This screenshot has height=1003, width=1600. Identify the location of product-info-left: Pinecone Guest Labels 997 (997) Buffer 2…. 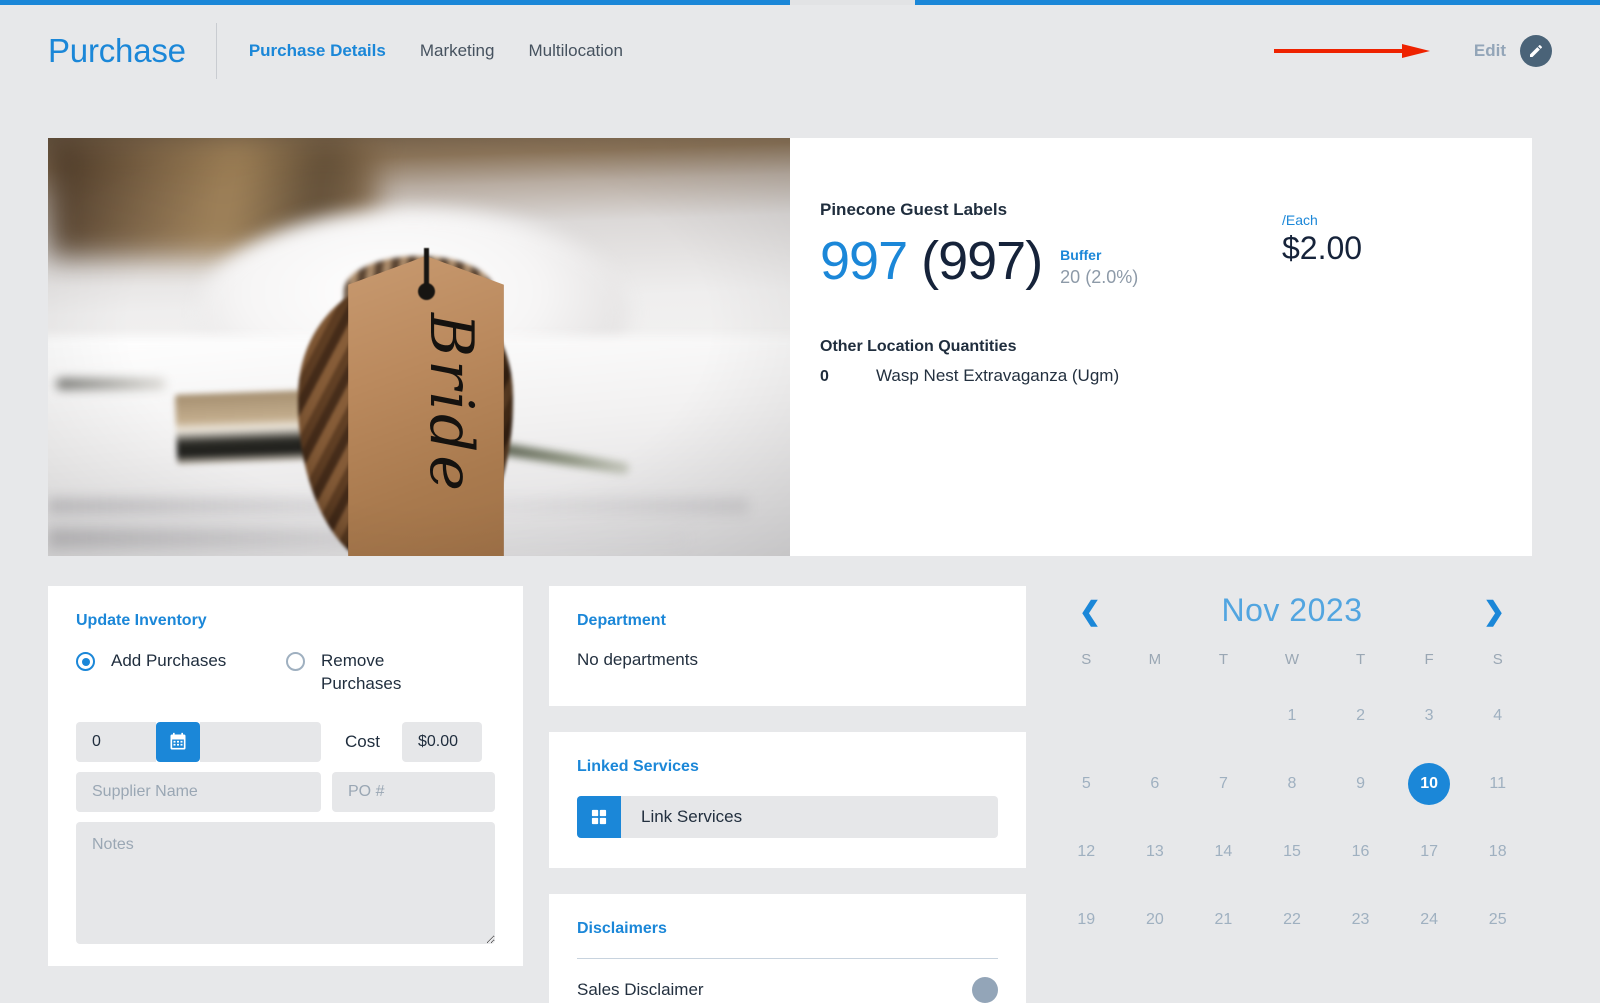
(1051, 378).